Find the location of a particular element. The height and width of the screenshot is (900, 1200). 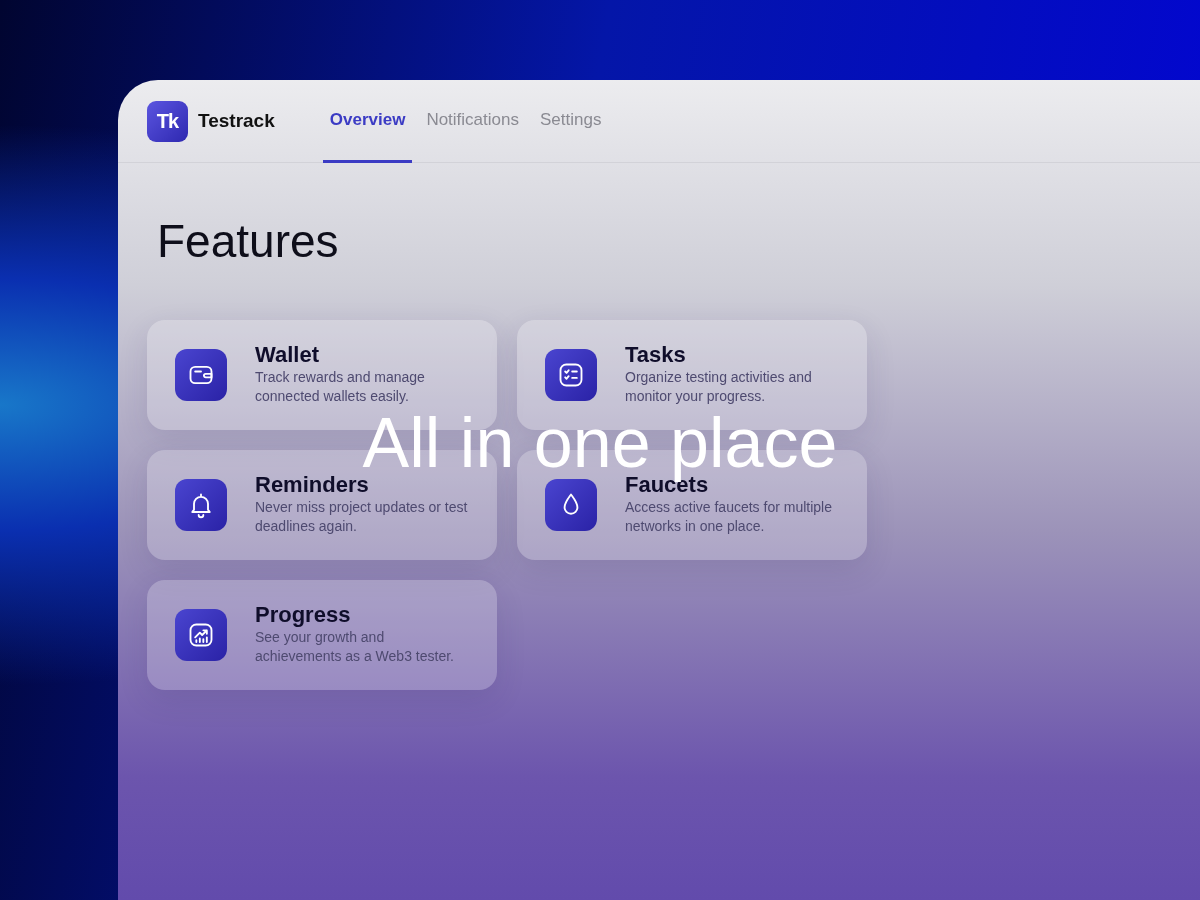

feature-title: Progress is located at coordinates (303, 615).